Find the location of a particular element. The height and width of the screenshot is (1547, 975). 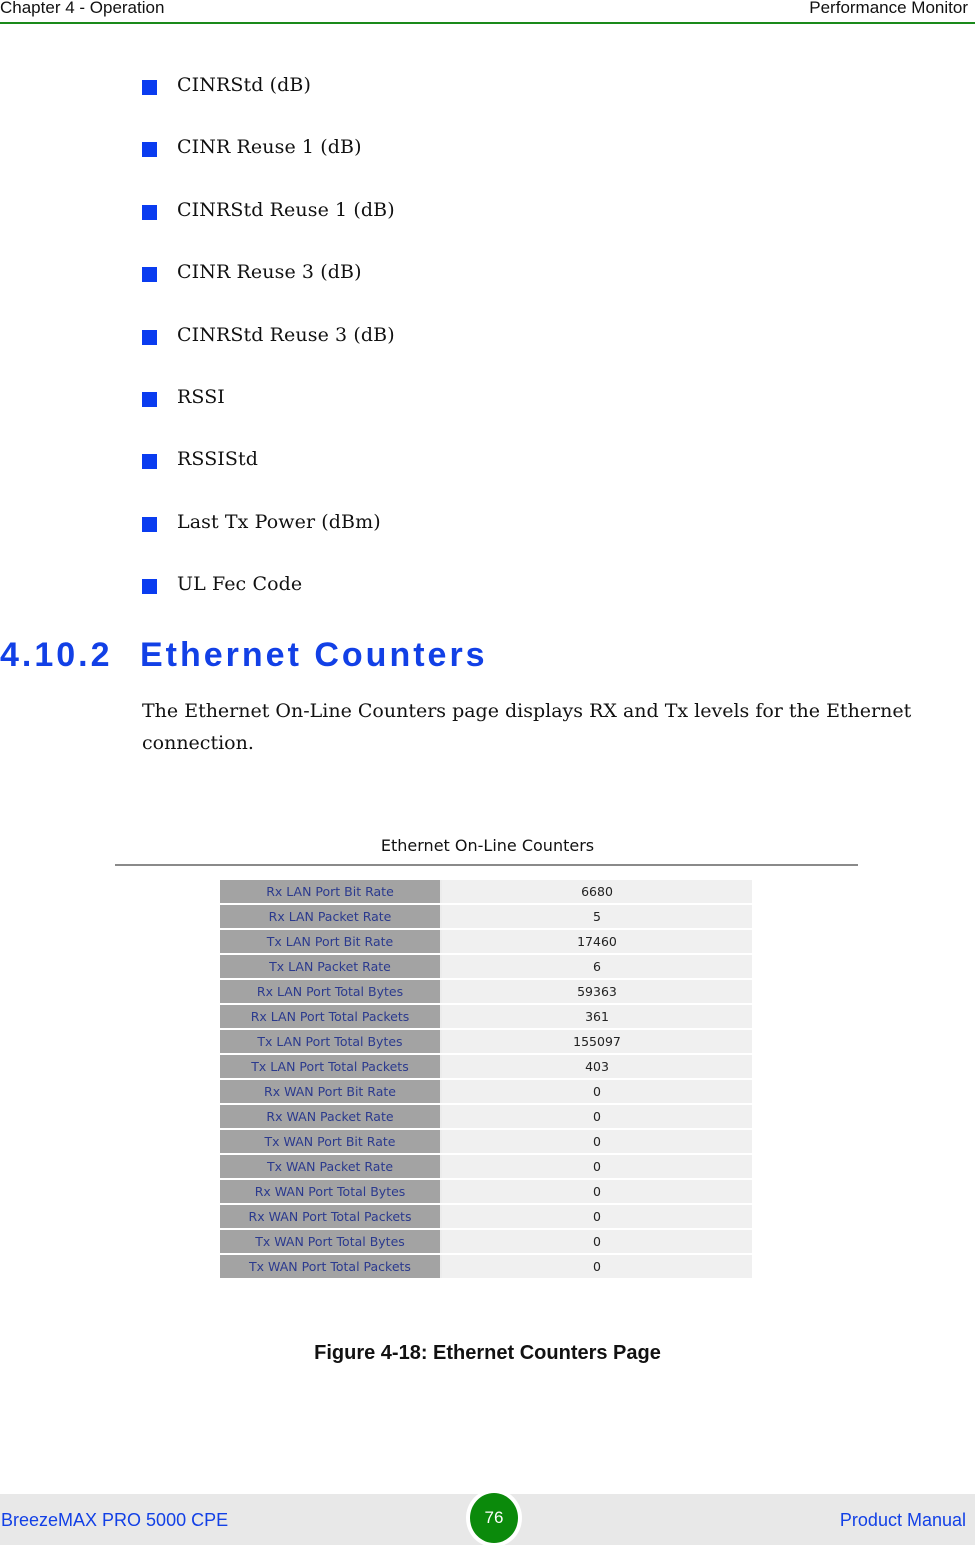

bullet-item: RSSIStd is located at coordinates (268, 479).